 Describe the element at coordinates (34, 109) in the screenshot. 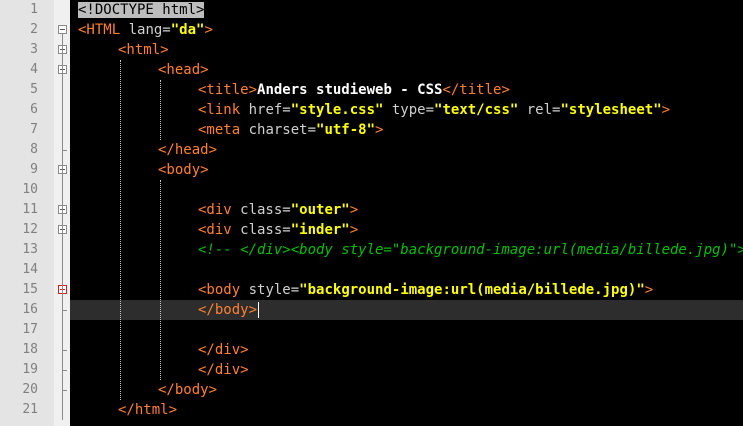

I see `line-number: 6` at that location.